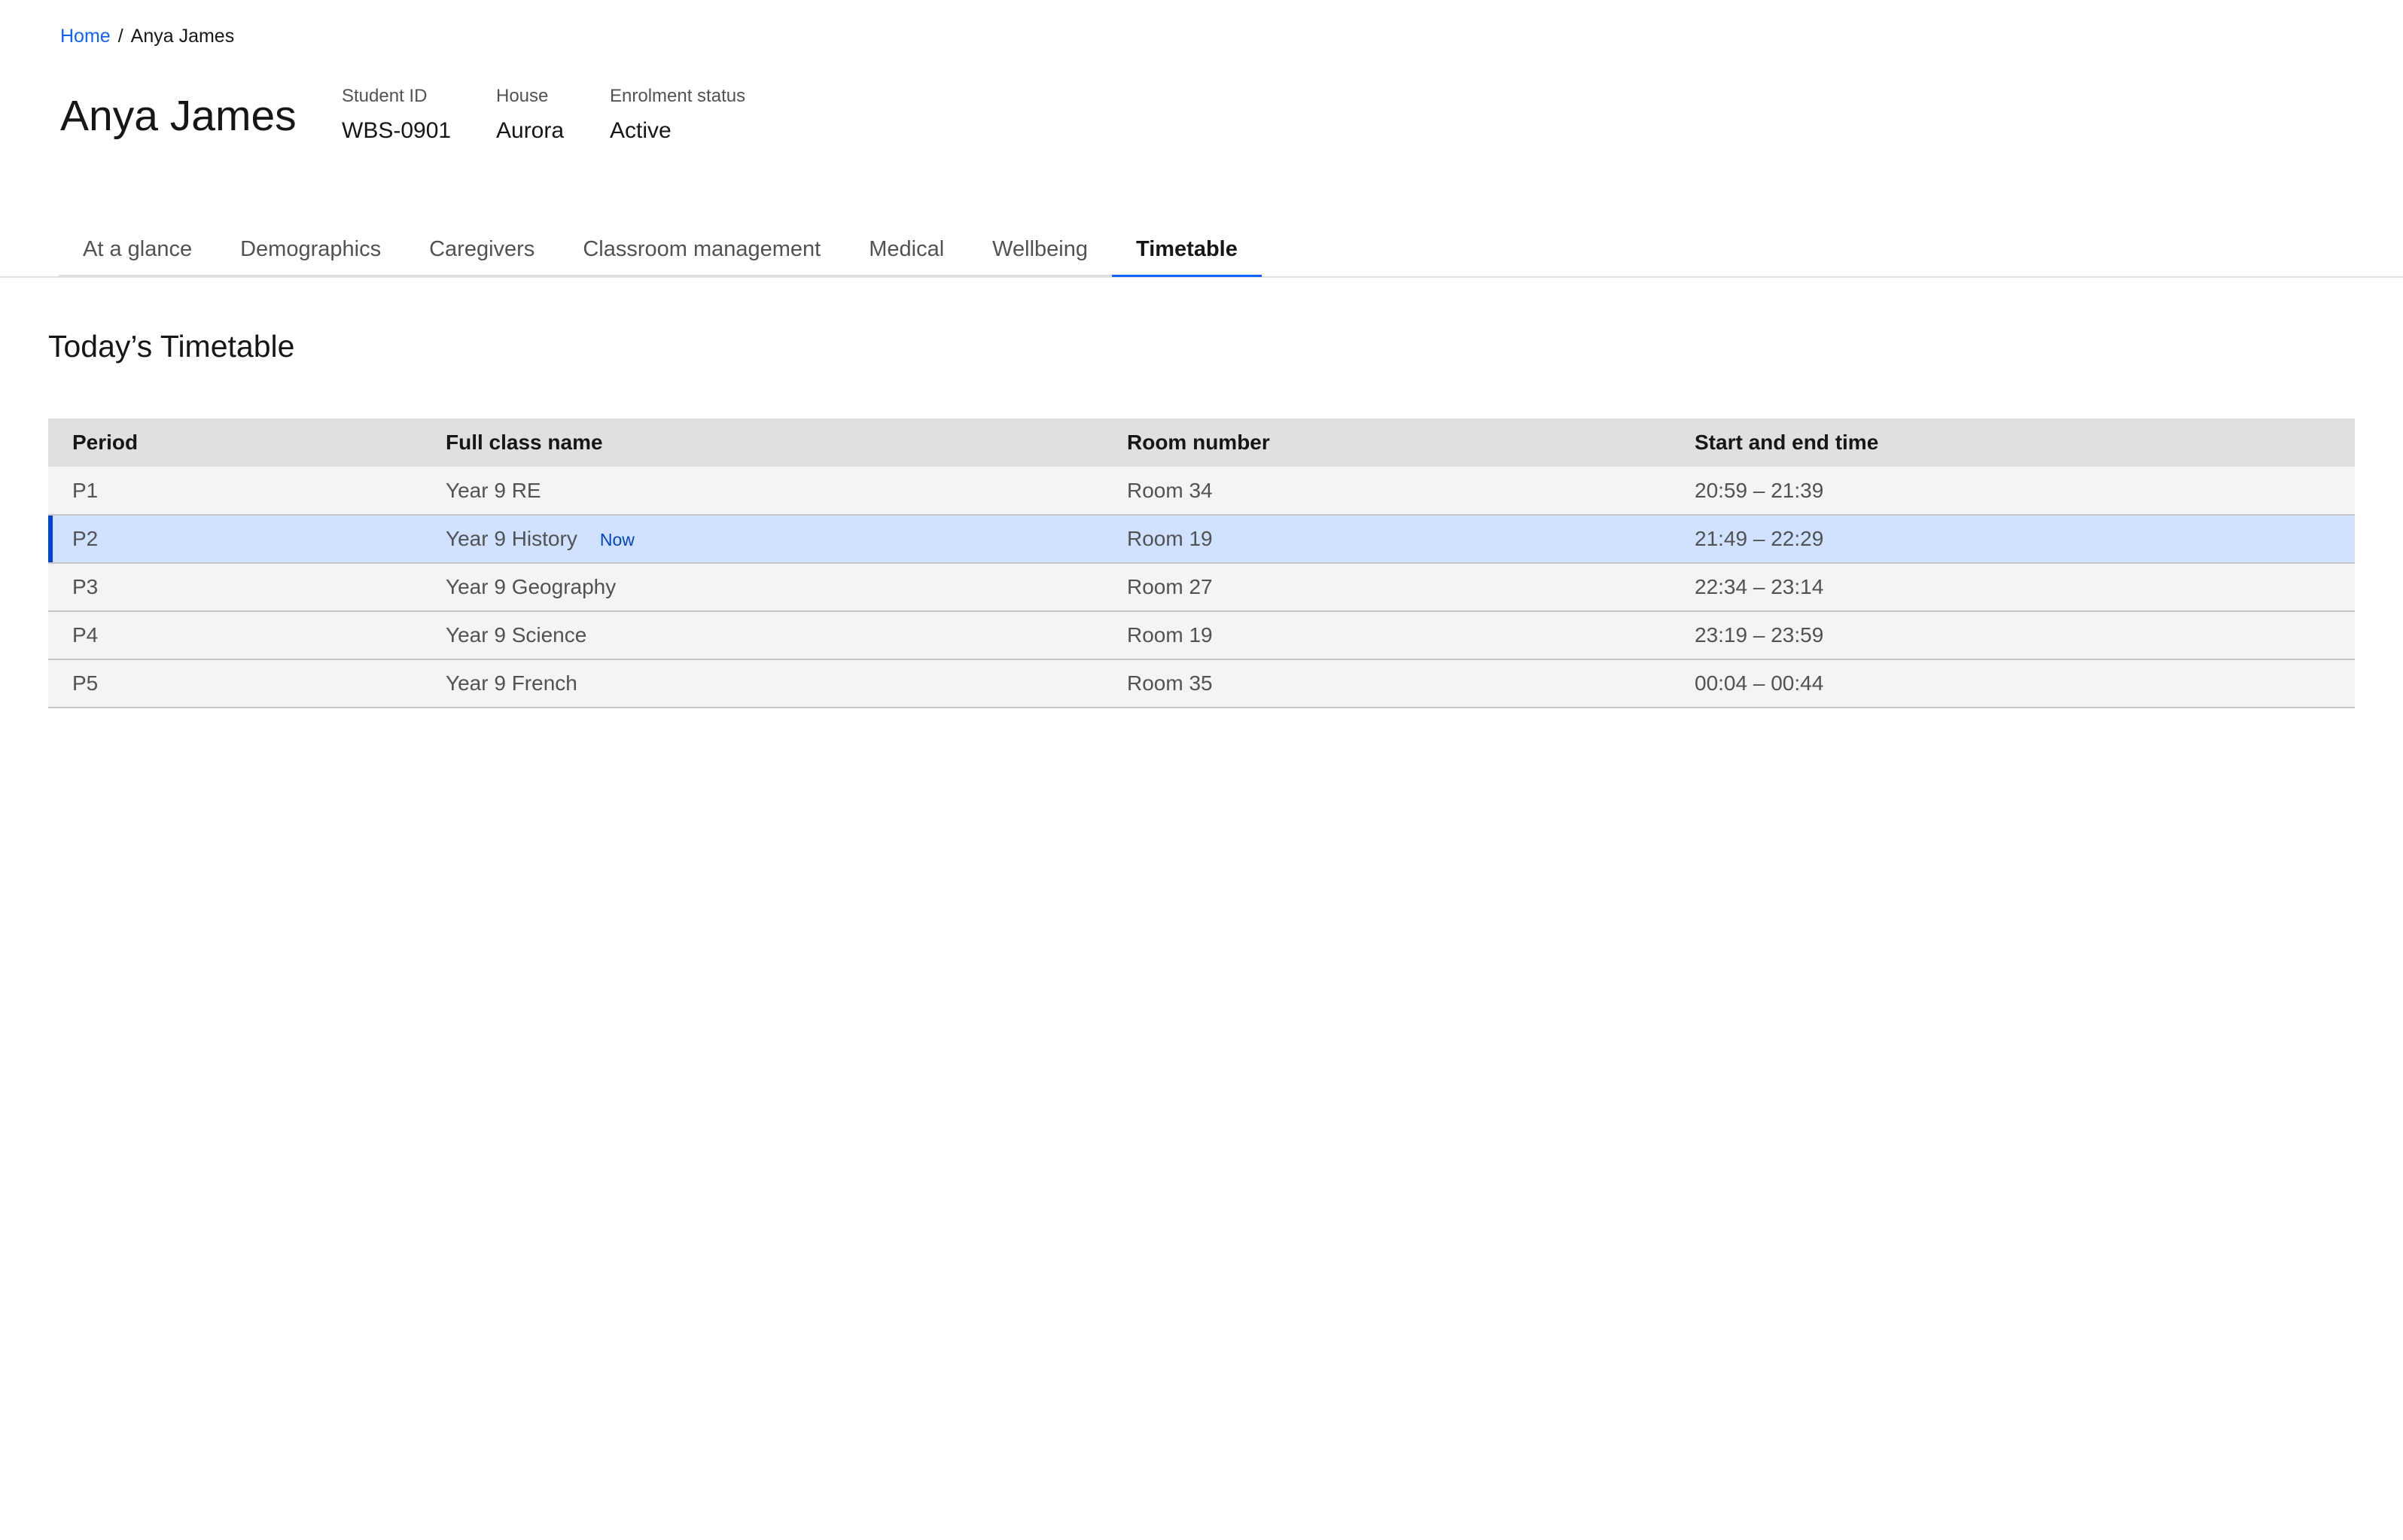 The width and height of the screenshot is (2403, 1540). Describe the element at coordinates (2013, 442) in the screenshot. I see `column-header-time: Start and end time` at that location.